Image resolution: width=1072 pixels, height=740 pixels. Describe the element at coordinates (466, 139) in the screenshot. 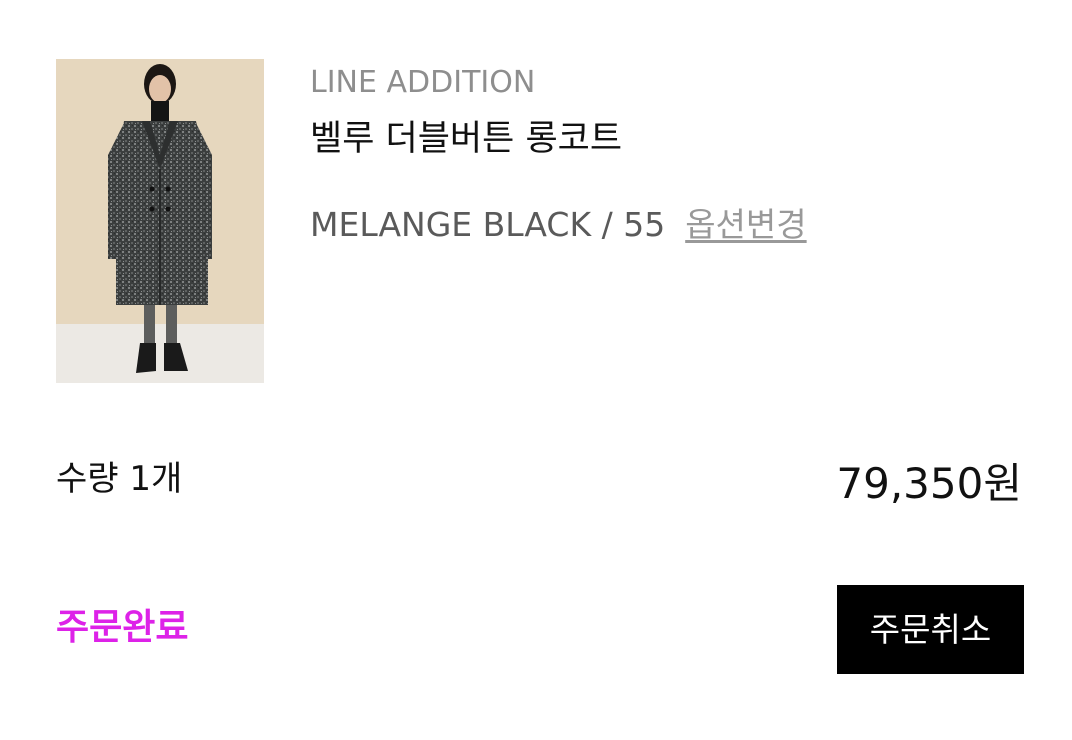

I see `product-name: 벨루 더블버튼 롱코트` at that location.